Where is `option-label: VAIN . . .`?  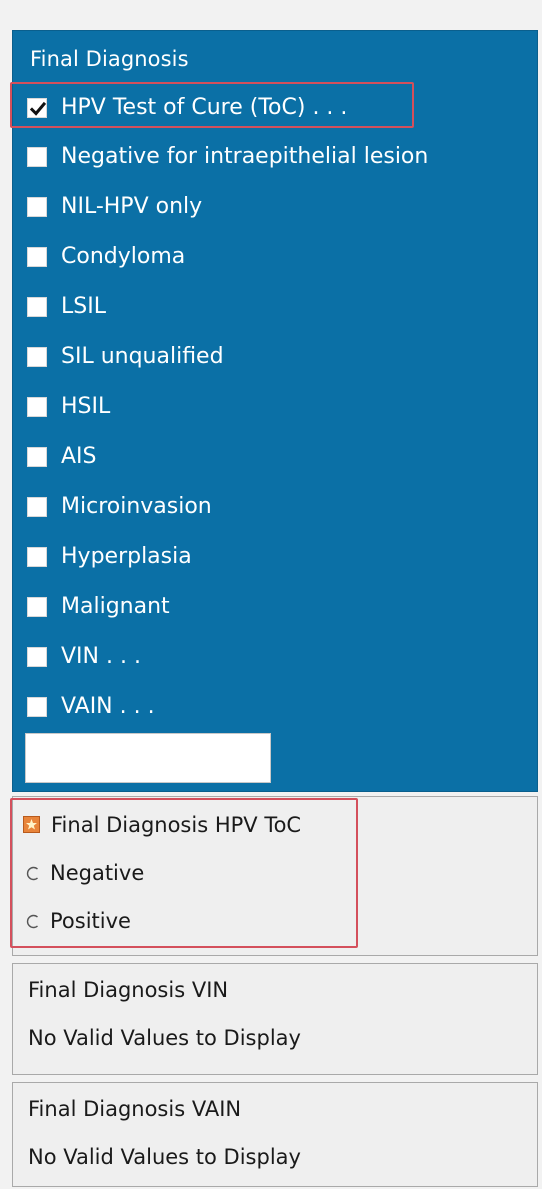 option-label: VAIN . . . is located at coordinates (108, 706).